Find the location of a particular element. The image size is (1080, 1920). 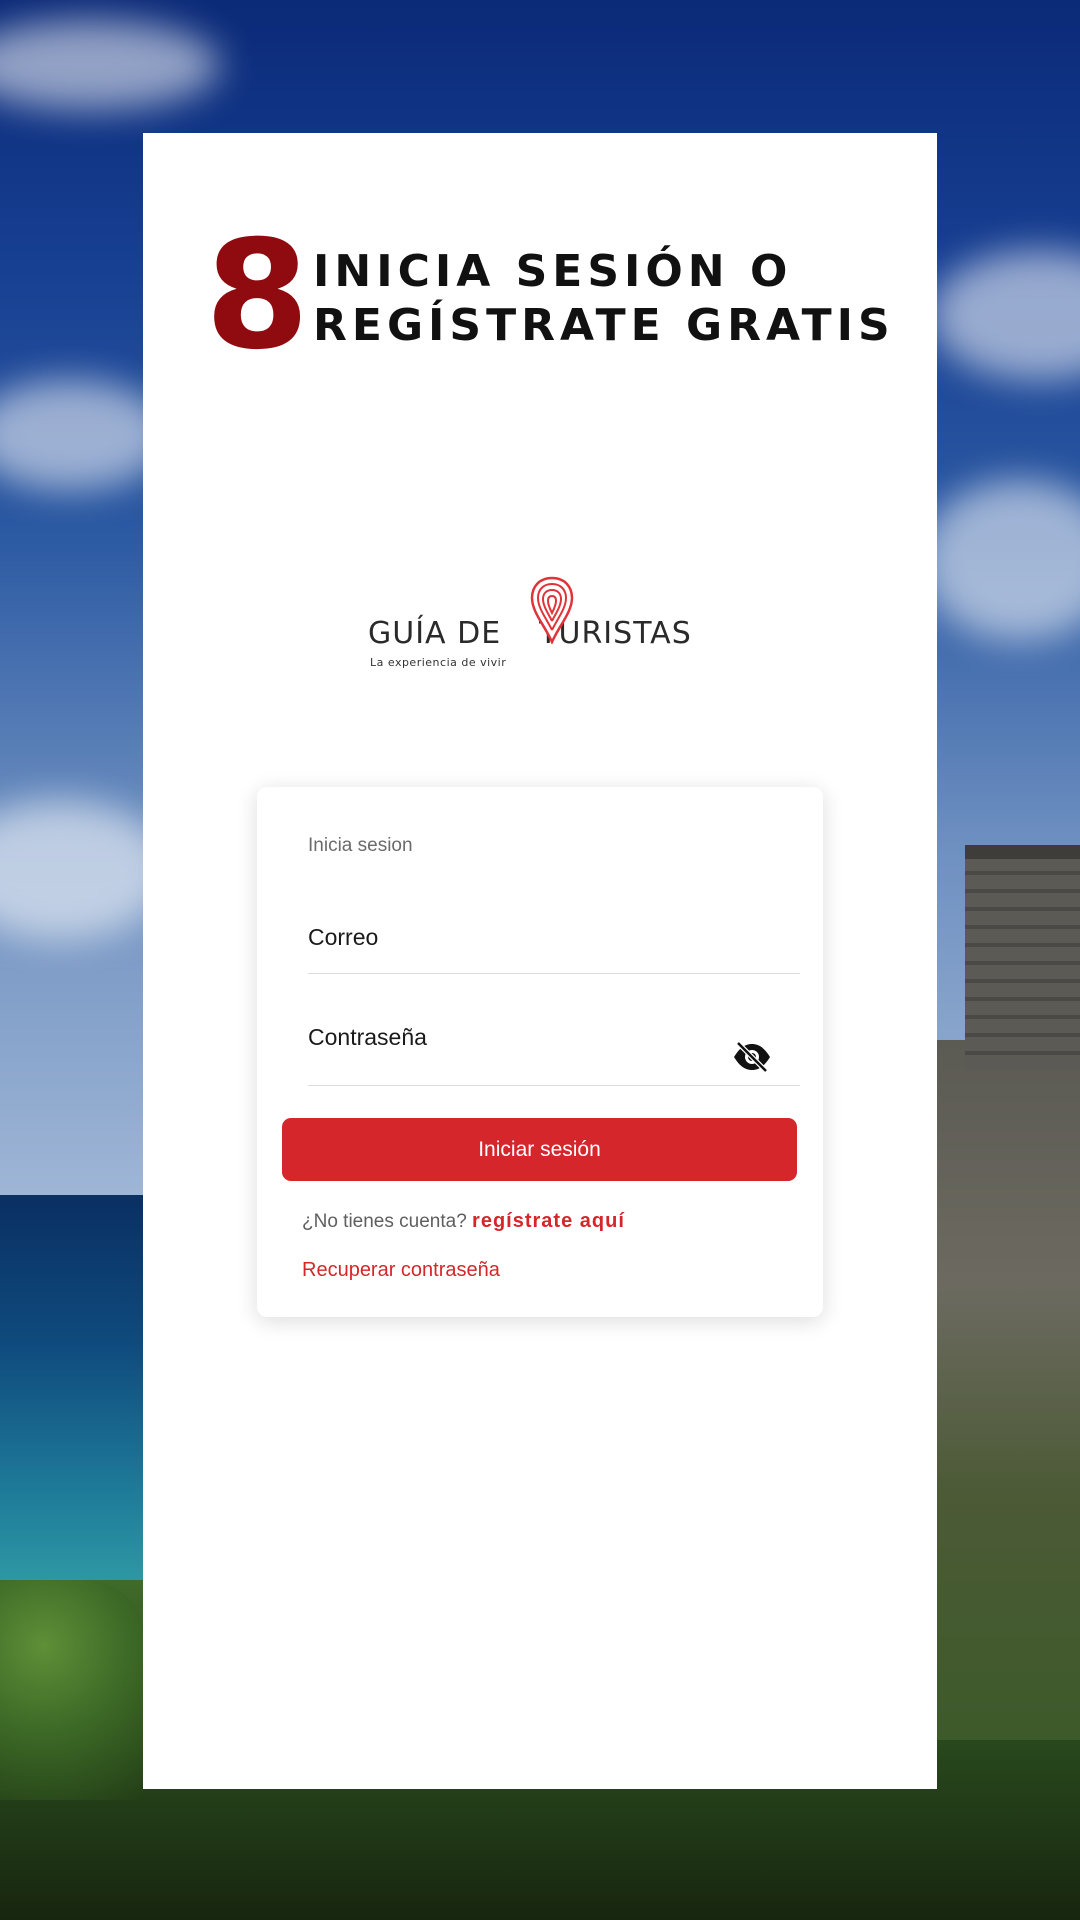

password-field is located at coordinates (554, 1046).